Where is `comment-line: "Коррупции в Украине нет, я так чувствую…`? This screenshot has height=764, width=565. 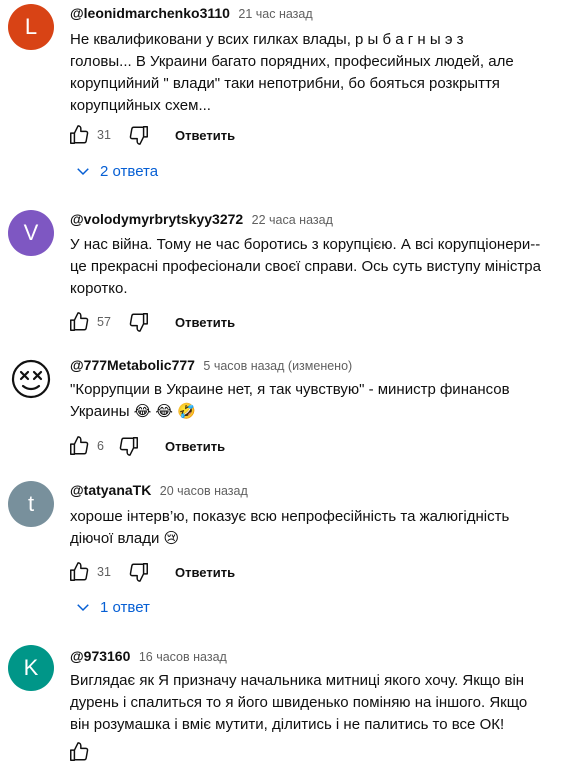 comment-line: "Коррупции в Украине нет, я так чувствую… is located at coordinates (290, 389).